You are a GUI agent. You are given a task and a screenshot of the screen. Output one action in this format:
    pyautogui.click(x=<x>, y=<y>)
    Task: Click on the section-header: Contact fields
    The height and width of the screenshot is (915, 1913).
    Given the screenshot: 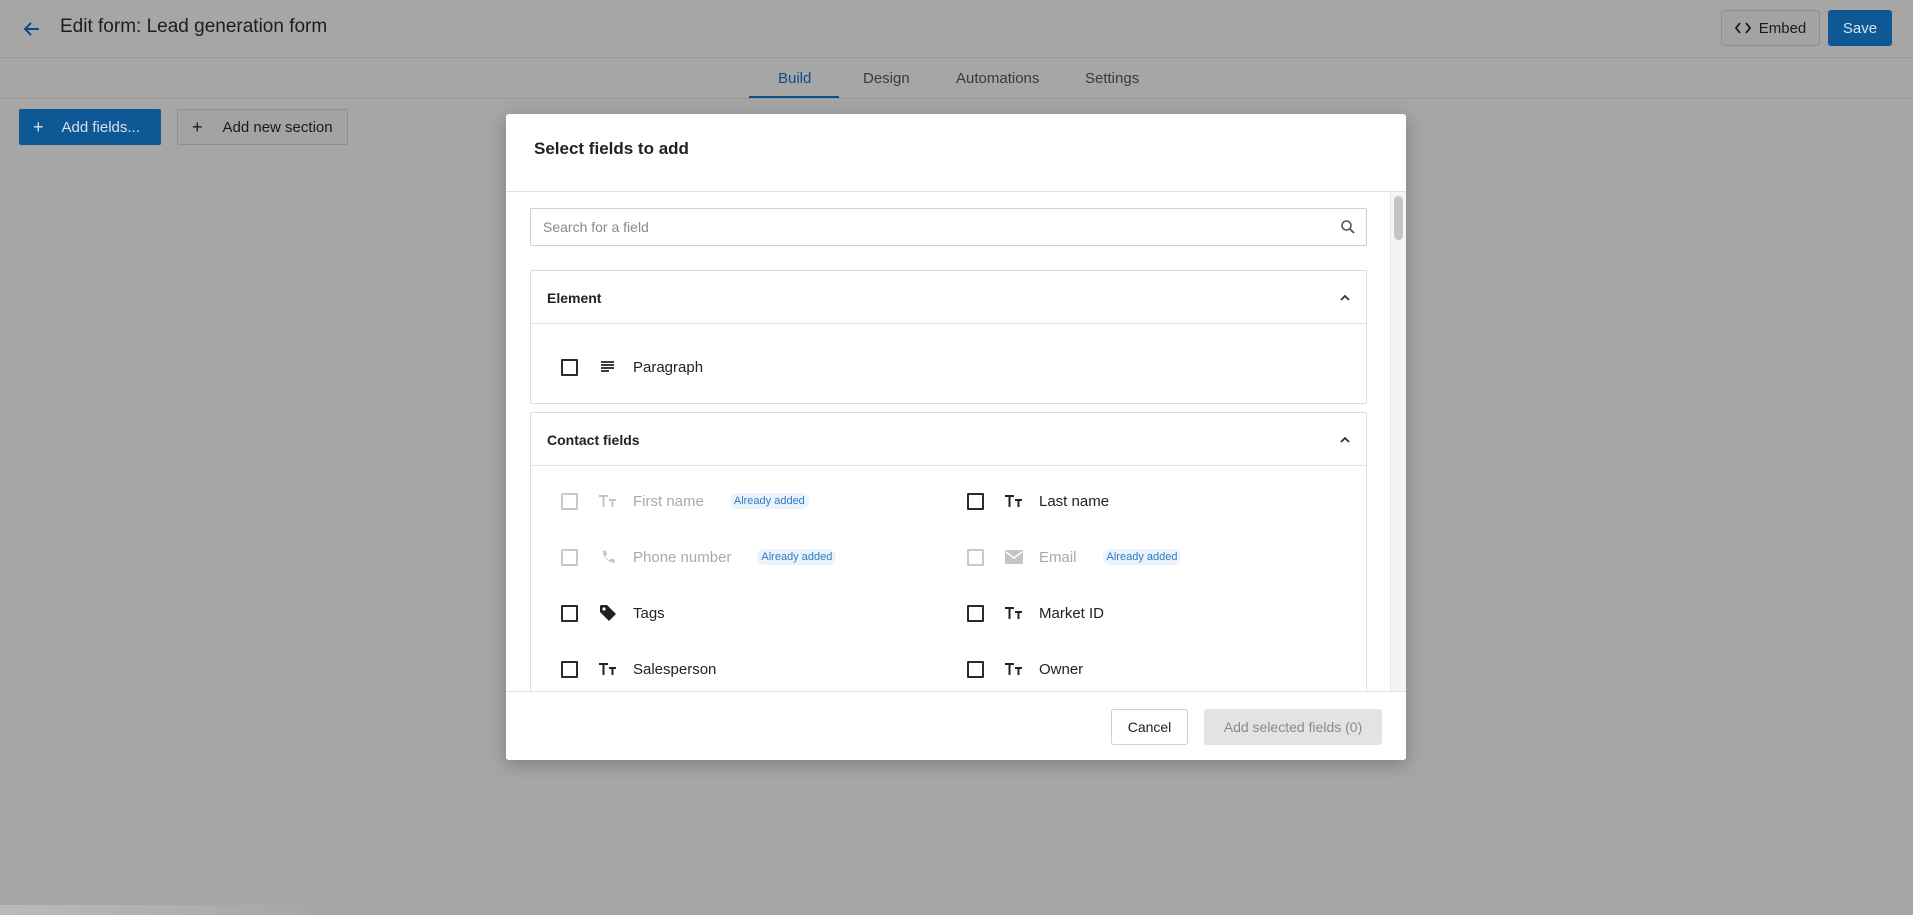 What is the action you would take?
    pyautogui.click(x=948, y=439)
    